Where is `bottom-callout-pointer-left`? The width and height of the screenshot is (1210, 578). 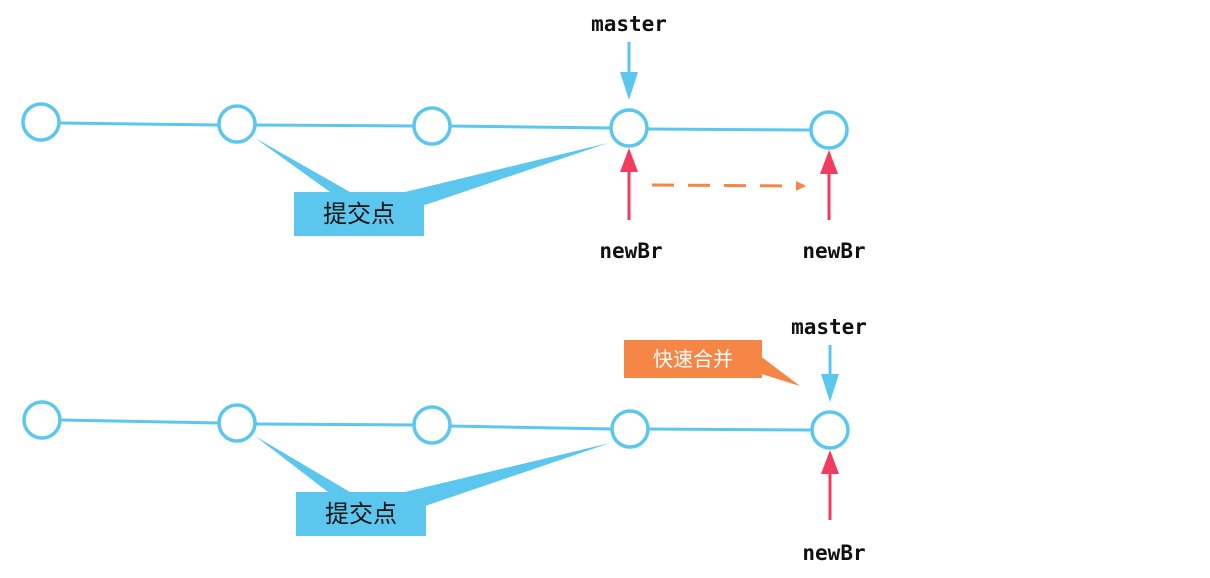
bottom-callout-pointer-left is located at coordinates (302, 464).